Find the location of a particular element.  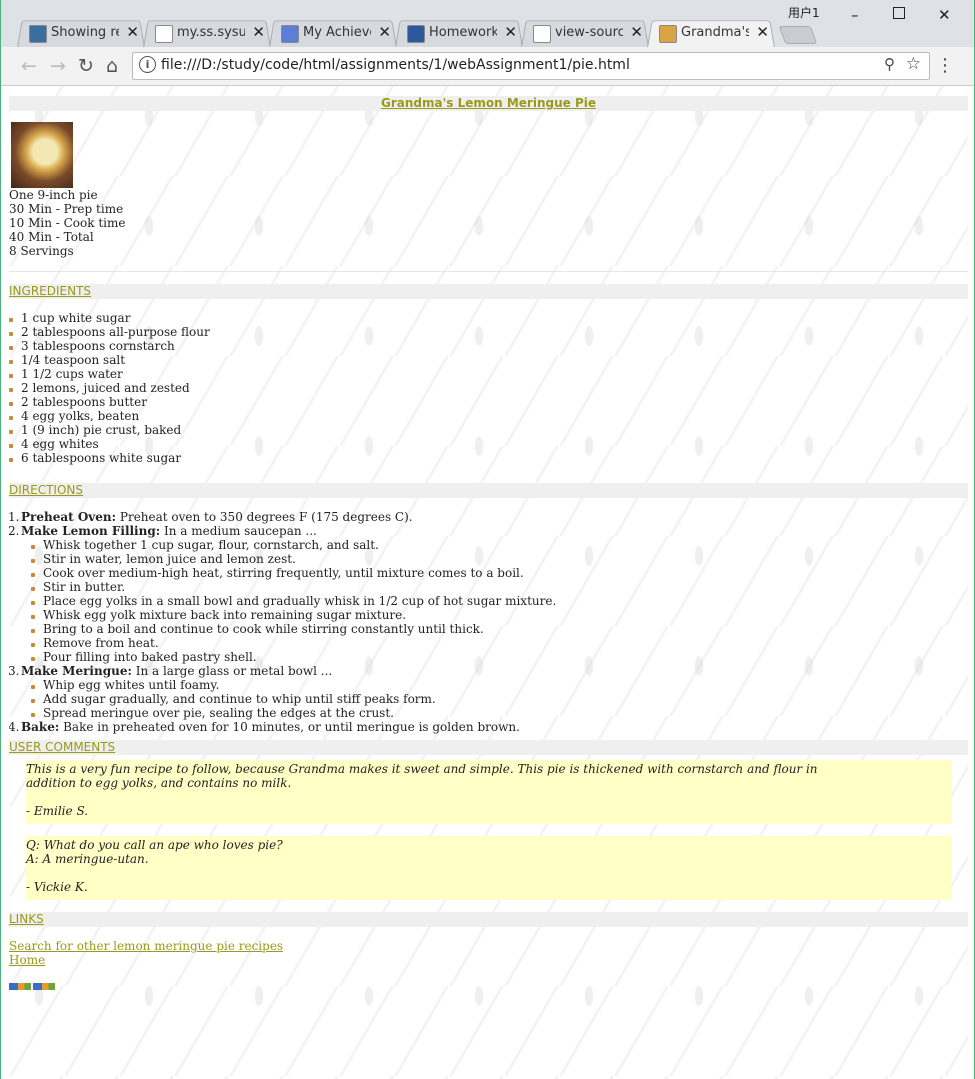

divider is located at coordinates (488, 271).